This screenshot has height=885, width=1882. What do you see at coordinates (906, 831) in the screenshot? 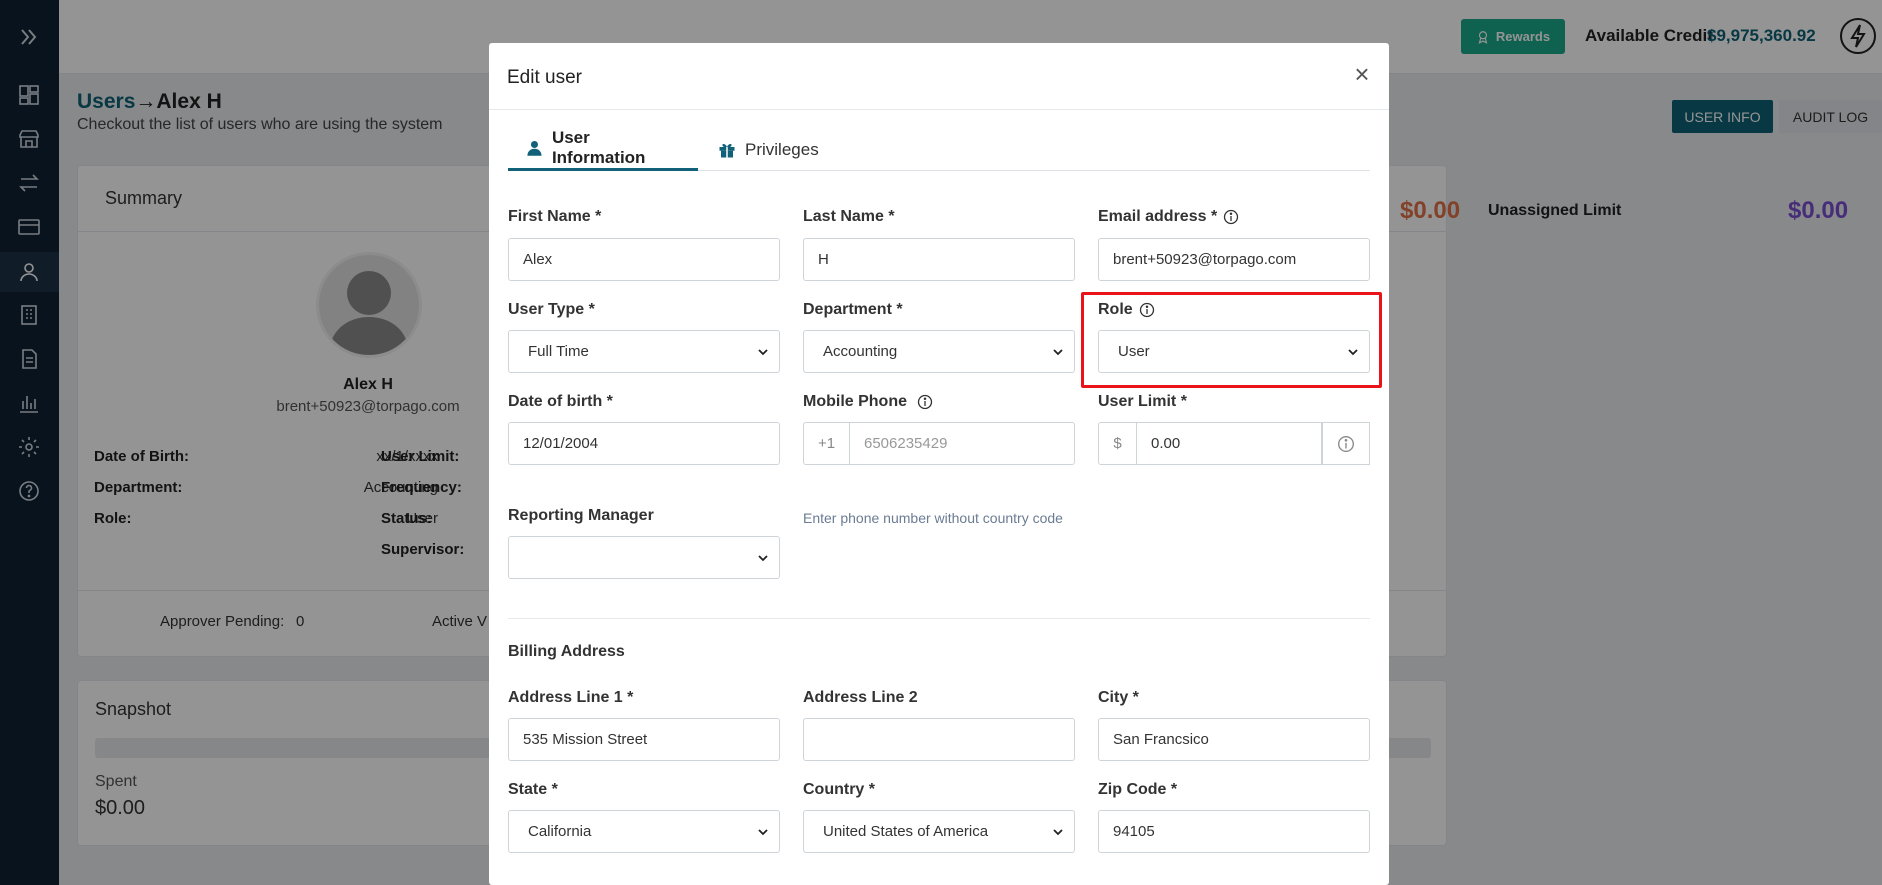
I see `country-select-value: United States of America` at bounding box center [906, 831].